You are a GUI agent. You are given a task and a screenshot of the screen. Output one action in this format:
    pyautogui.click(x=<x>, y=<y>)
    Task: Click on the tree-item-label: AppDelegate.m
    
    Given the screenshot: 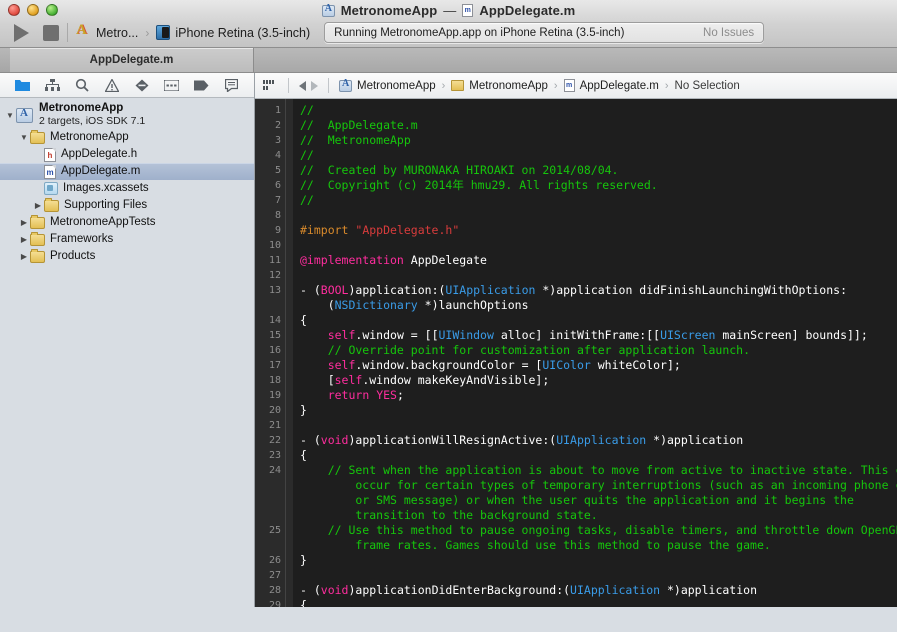 What is the action you would take?
    pyautogui.click(x=101, y=171)
    